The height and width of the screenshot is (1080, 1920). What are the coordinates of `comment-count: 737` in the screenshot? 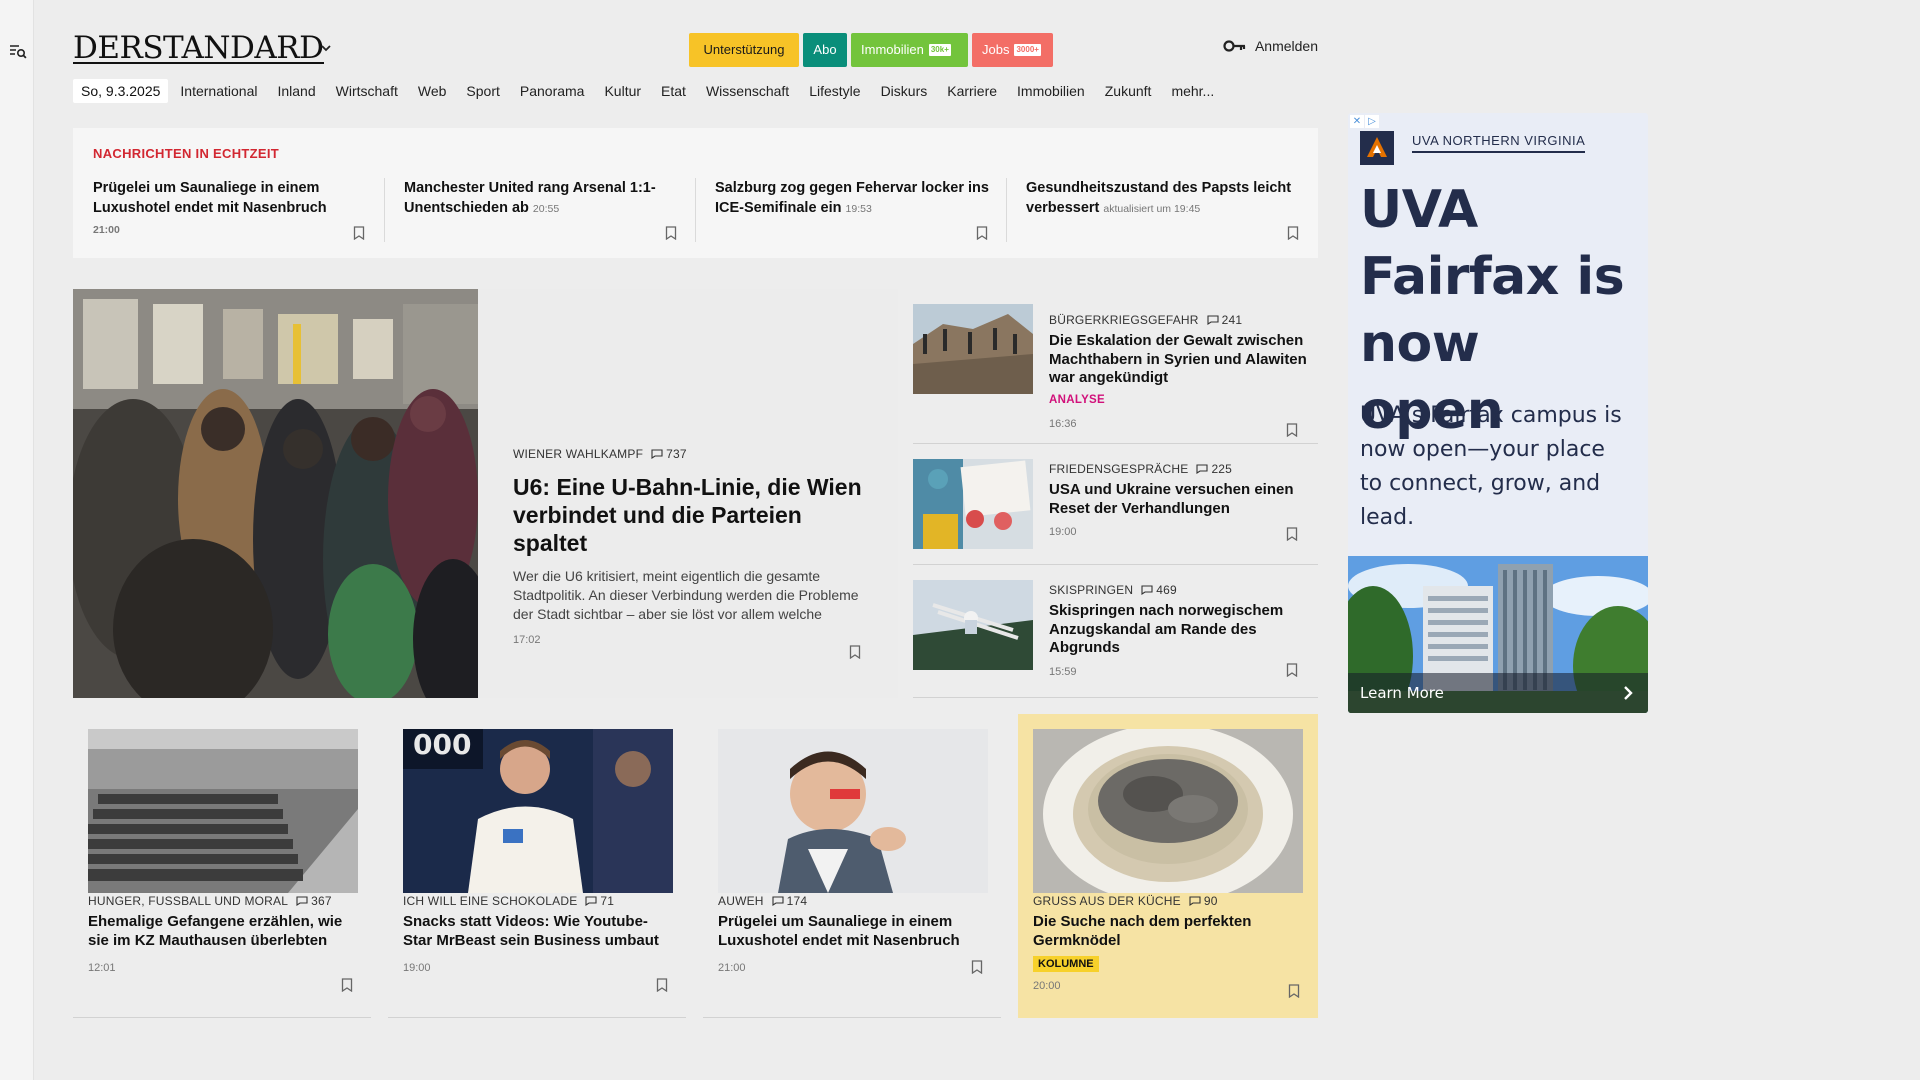 It's located at (669, 454).